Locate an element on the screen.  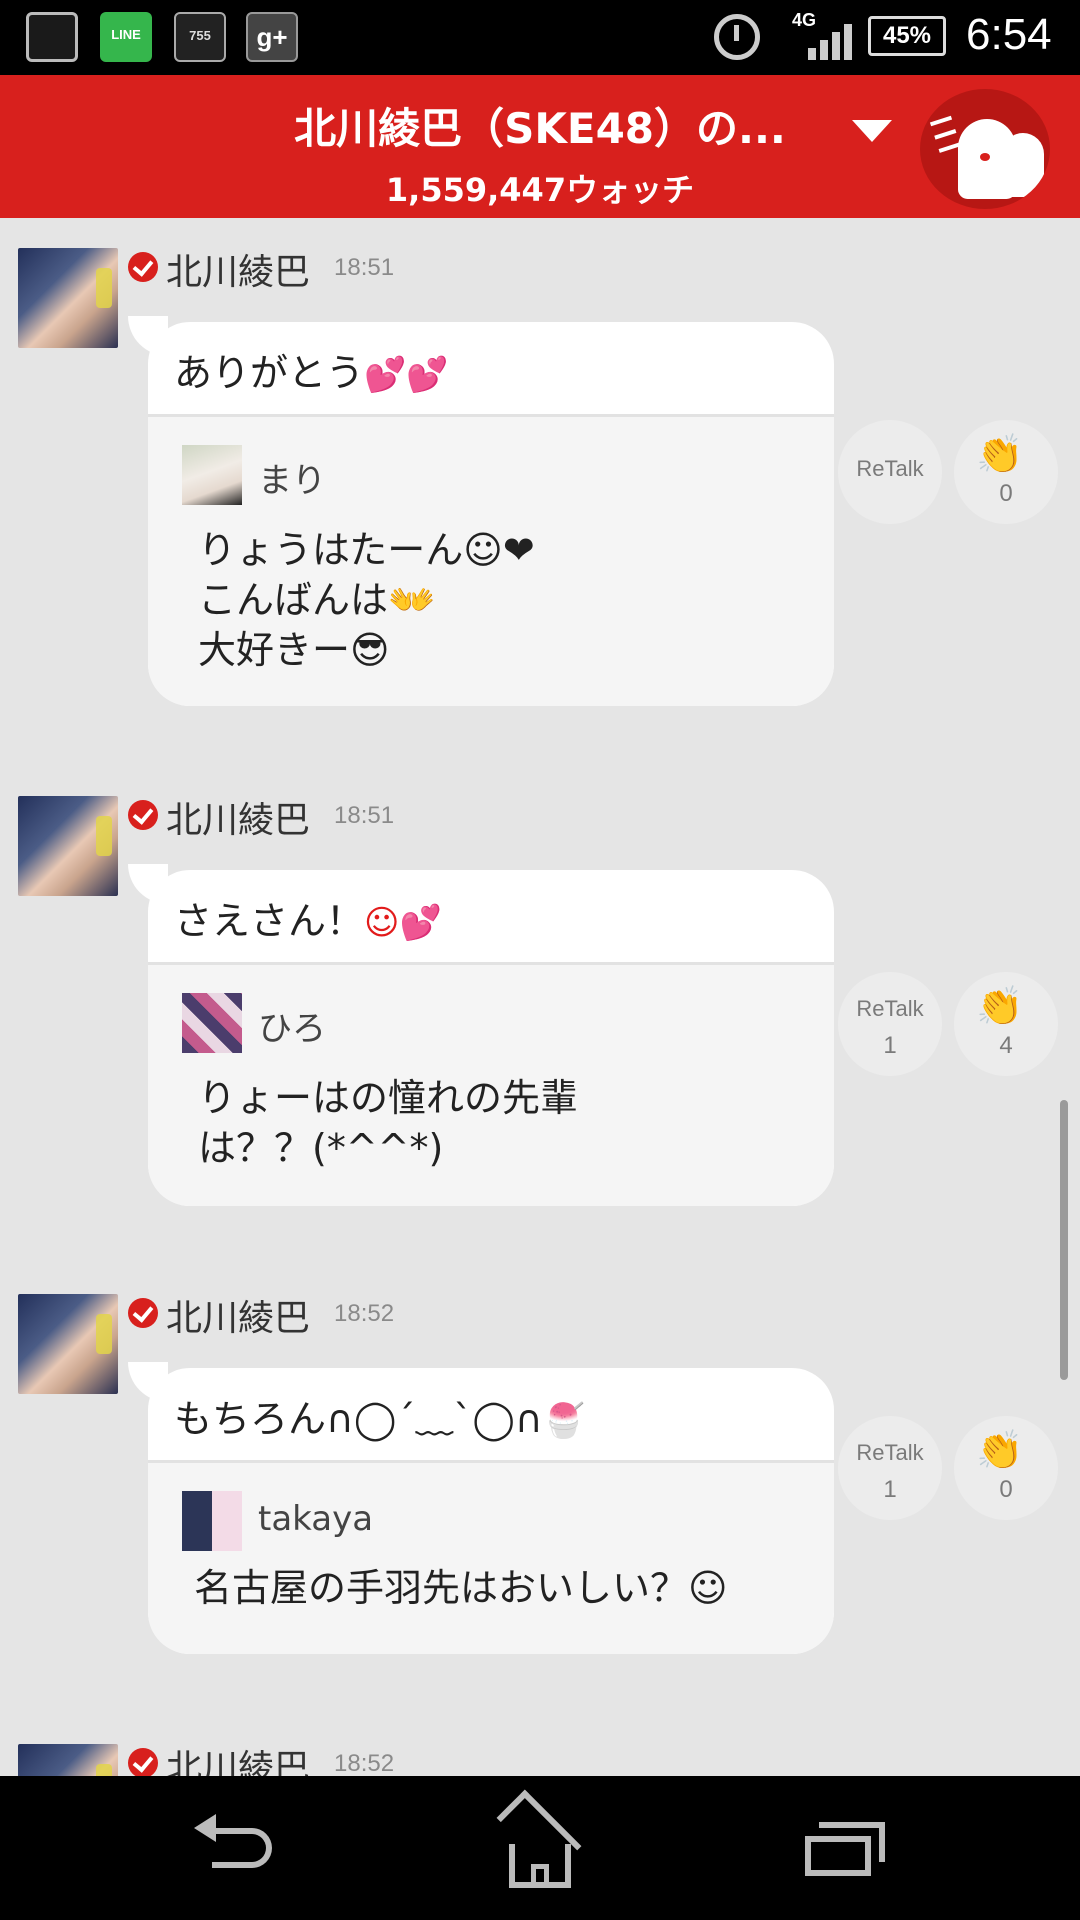
clap-button: 👏 4 is located at coordinates (1006, 1024).